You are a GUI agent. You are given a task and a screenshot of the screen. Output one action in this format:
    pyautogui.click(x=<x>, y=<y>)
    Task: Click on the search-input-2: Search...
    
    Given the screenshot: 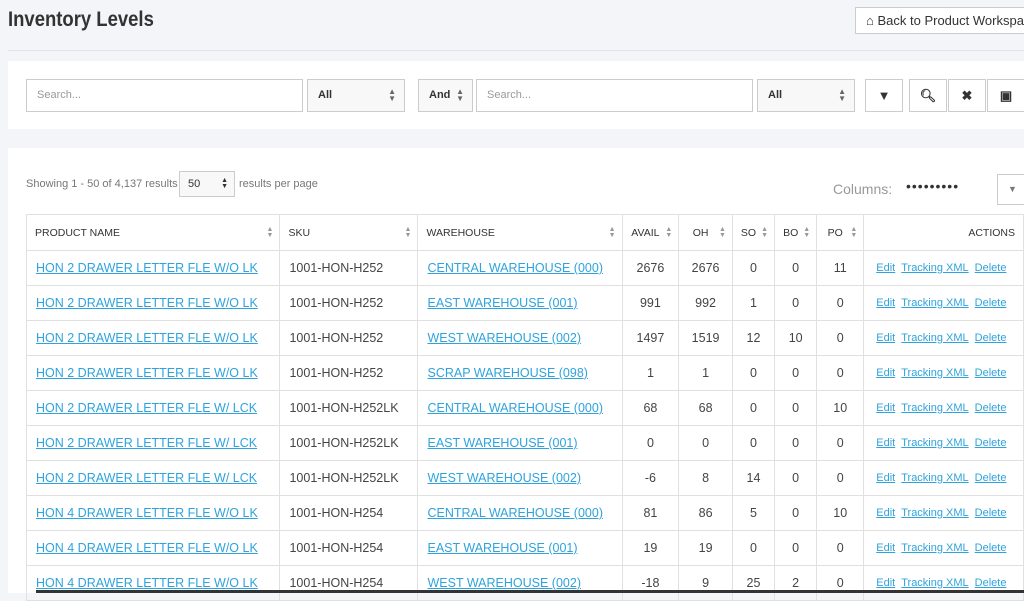 What is the action you would take?
    pyautogui.click(x=614, y=95)
    